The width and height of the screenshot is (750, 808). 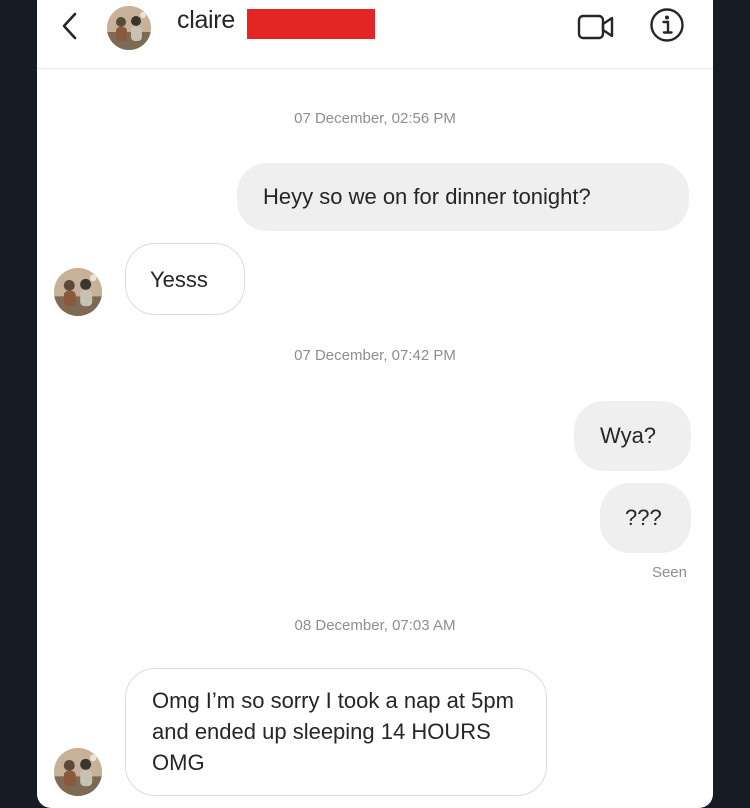 I want to click on info-icon, so click(x=667, y=25).